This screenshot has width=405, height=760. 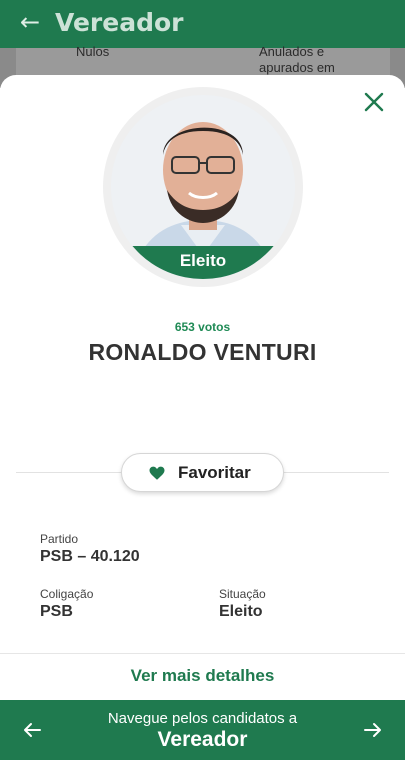 What do you see at coordinates (202, 24) in the screenshot?
I see `app-header: ← Vereador` at bounding box center [202, 24].